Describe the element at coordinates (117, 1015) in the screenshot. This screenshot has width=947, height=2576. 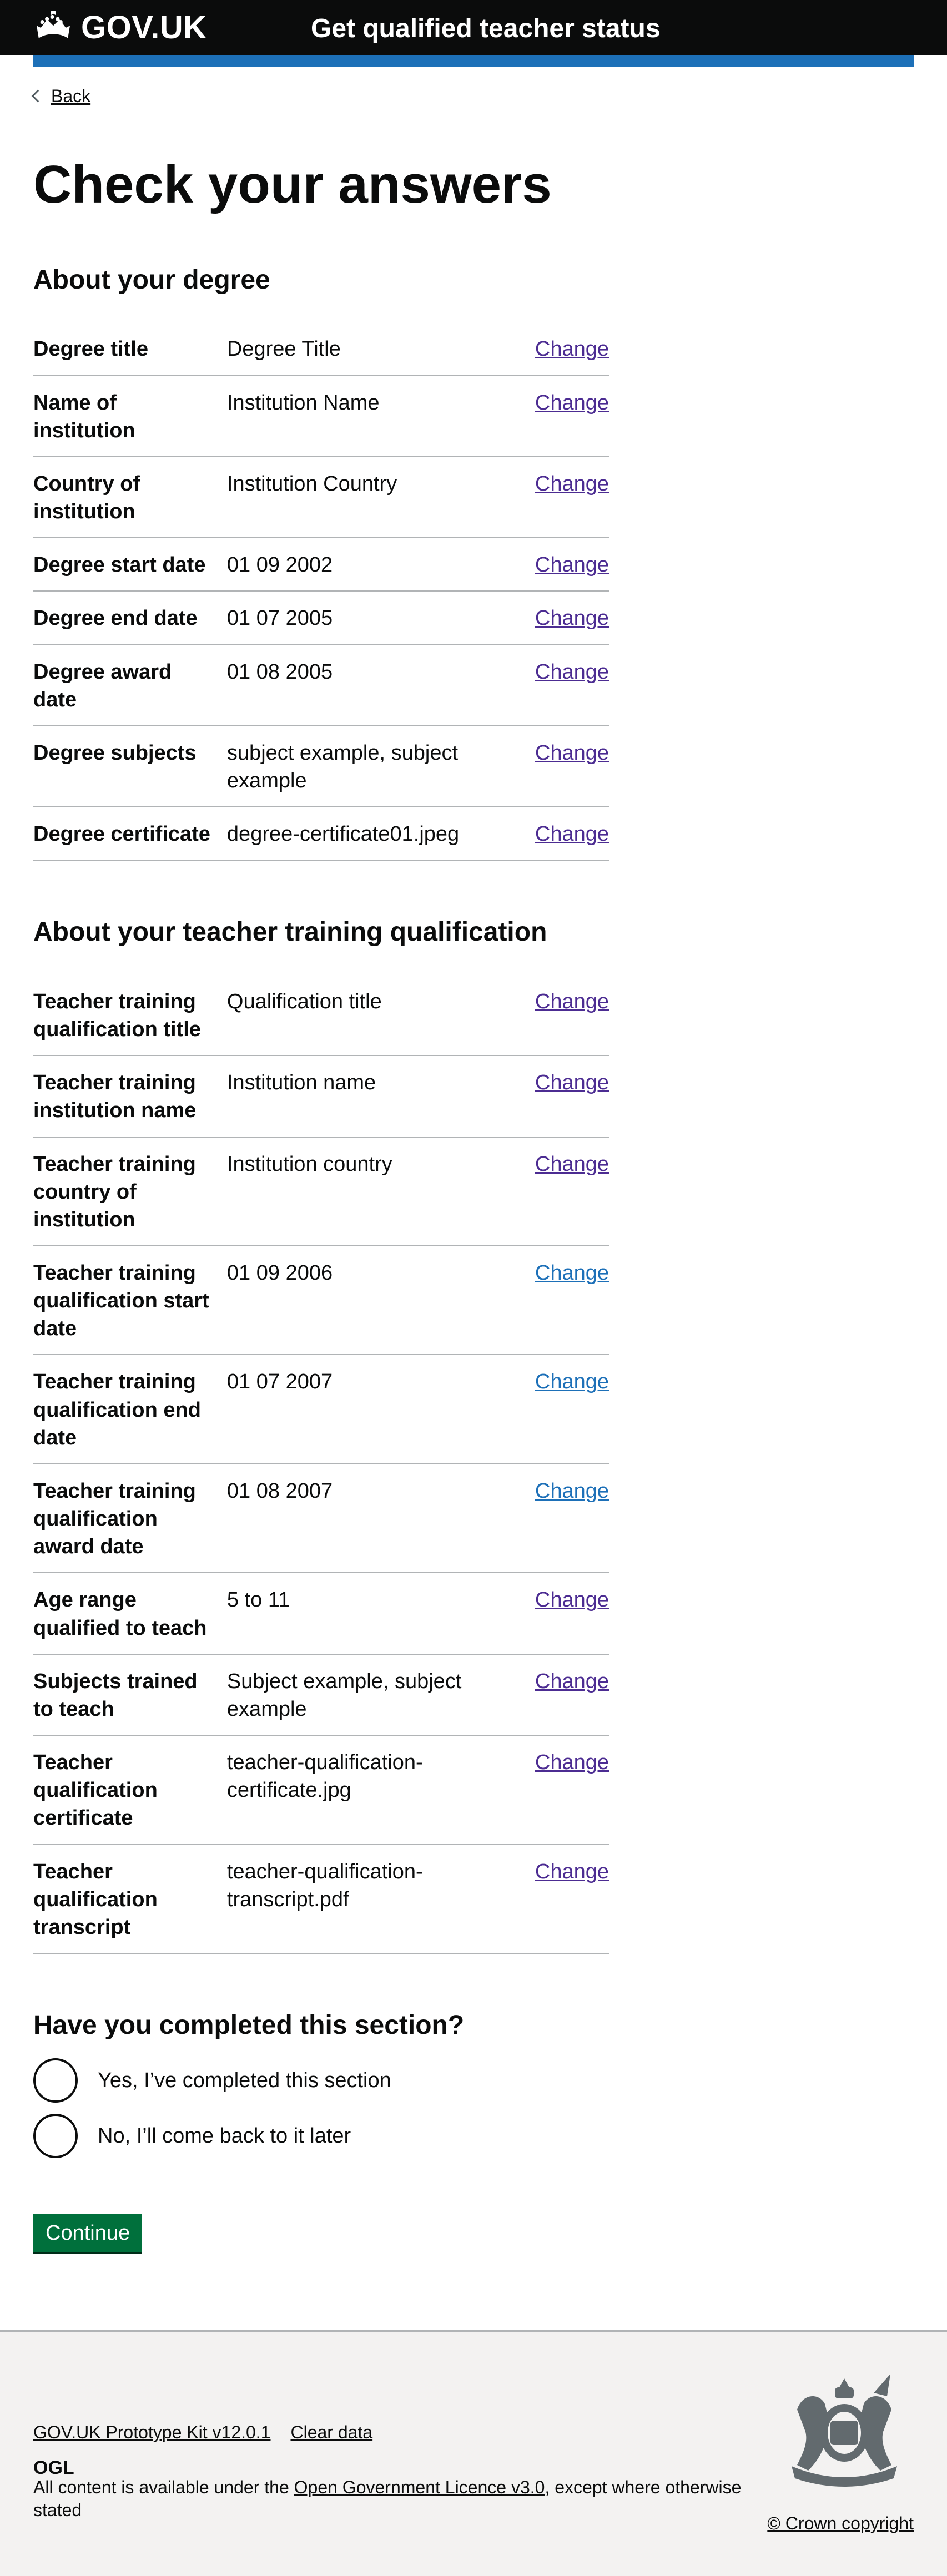
I see `summary-key: Teacher training qualification title` at that location.